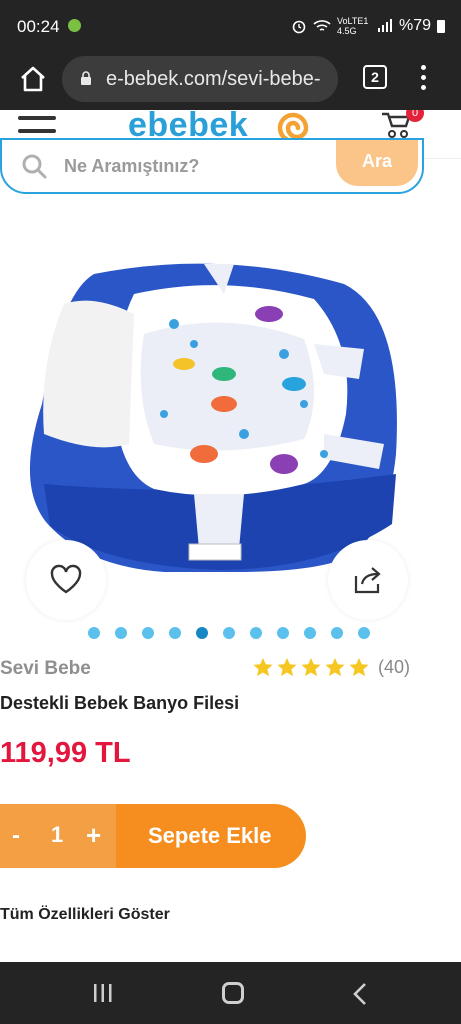  Describe the element at coordinates (103, 993) in the screenshot. I see `recent-apps-icon` at that location.